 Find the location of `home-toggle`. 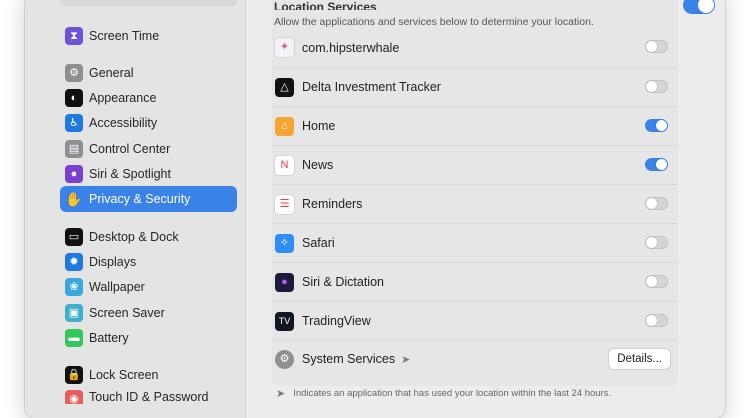

home-toggle is located at coordinates (656, 125).